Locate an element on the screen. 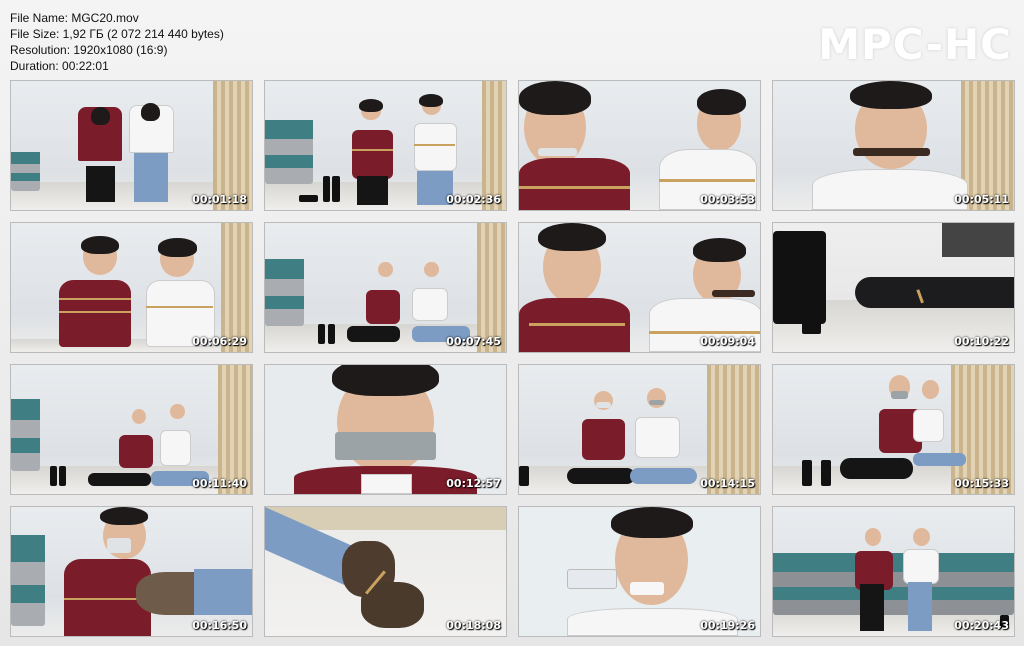 The width and height of the screenshot is (1024, 646). timestamp: 00:07:45 is located at coordinates (473, 341).